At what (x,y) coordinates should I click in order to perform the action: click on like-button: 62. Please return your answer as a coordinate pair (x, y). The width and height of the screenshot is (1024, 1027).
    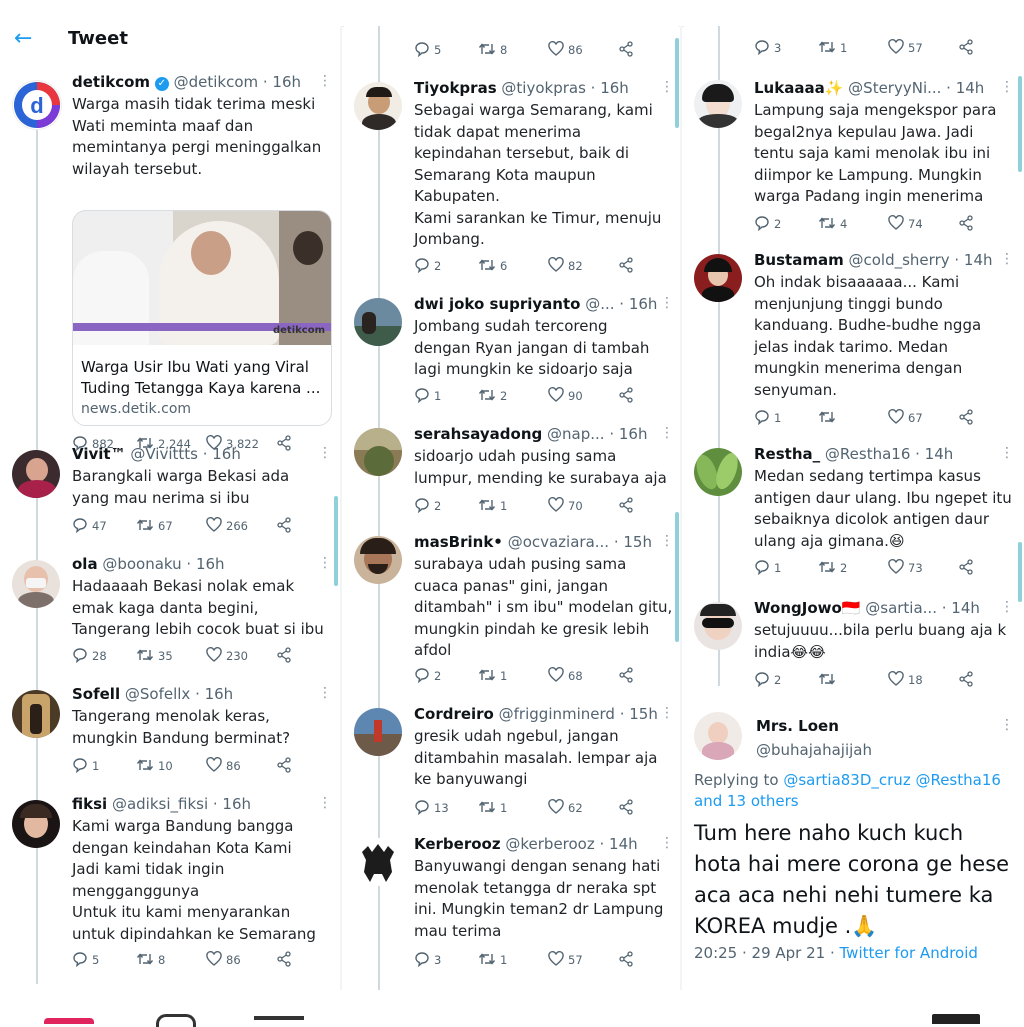
    Looking at the image, I should click on (565, 808).